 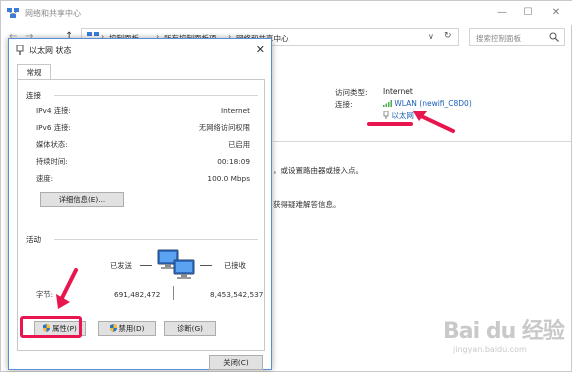 What do you see at coordinates (51, 327) in the screenshot?
I see `highlight-box` at bounding box center [51, 327].